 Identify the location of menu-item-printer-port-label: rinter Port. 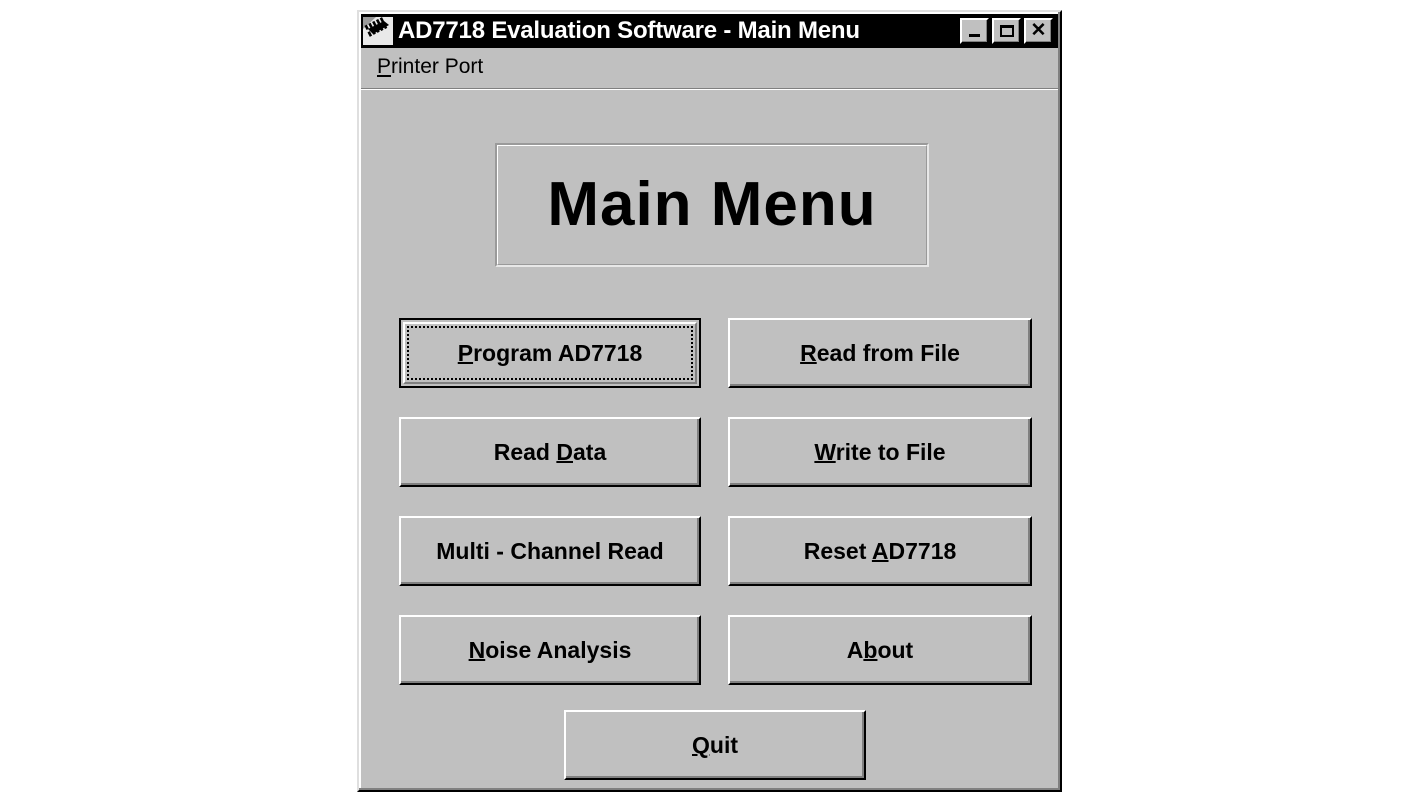
(437, 66).